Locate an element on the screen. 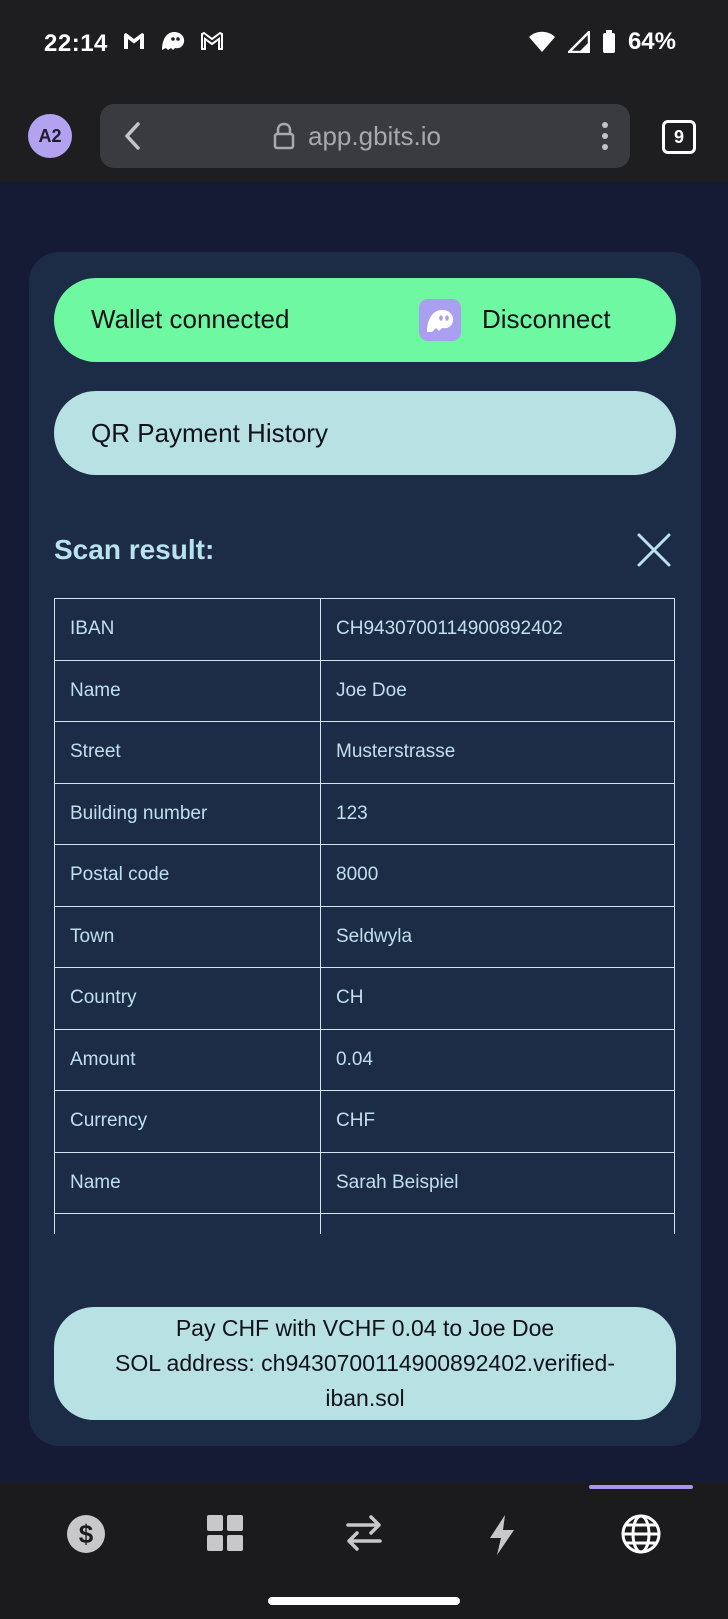 Image resolution: width=728 pixels, height=1619 pixels. signal-icon is located at coordinates (578, 42).